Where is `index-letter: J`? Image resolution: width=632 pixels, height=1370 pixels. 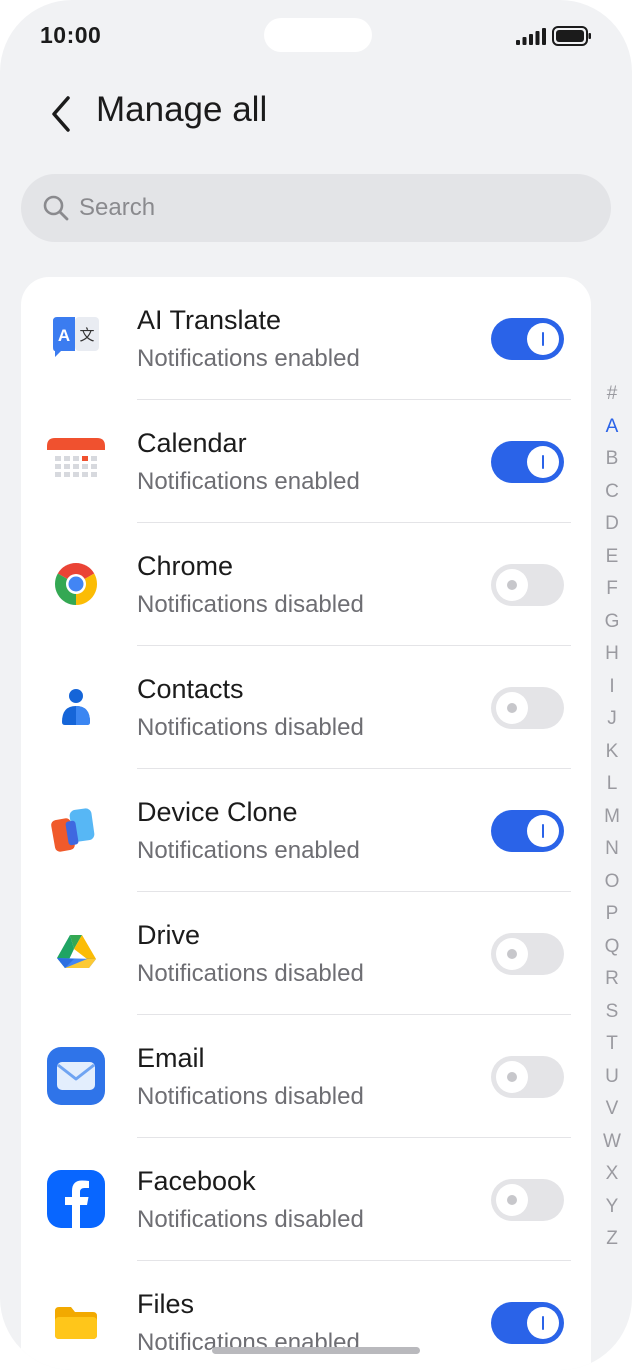
index-letter: J is located at coordinates (612, 719).